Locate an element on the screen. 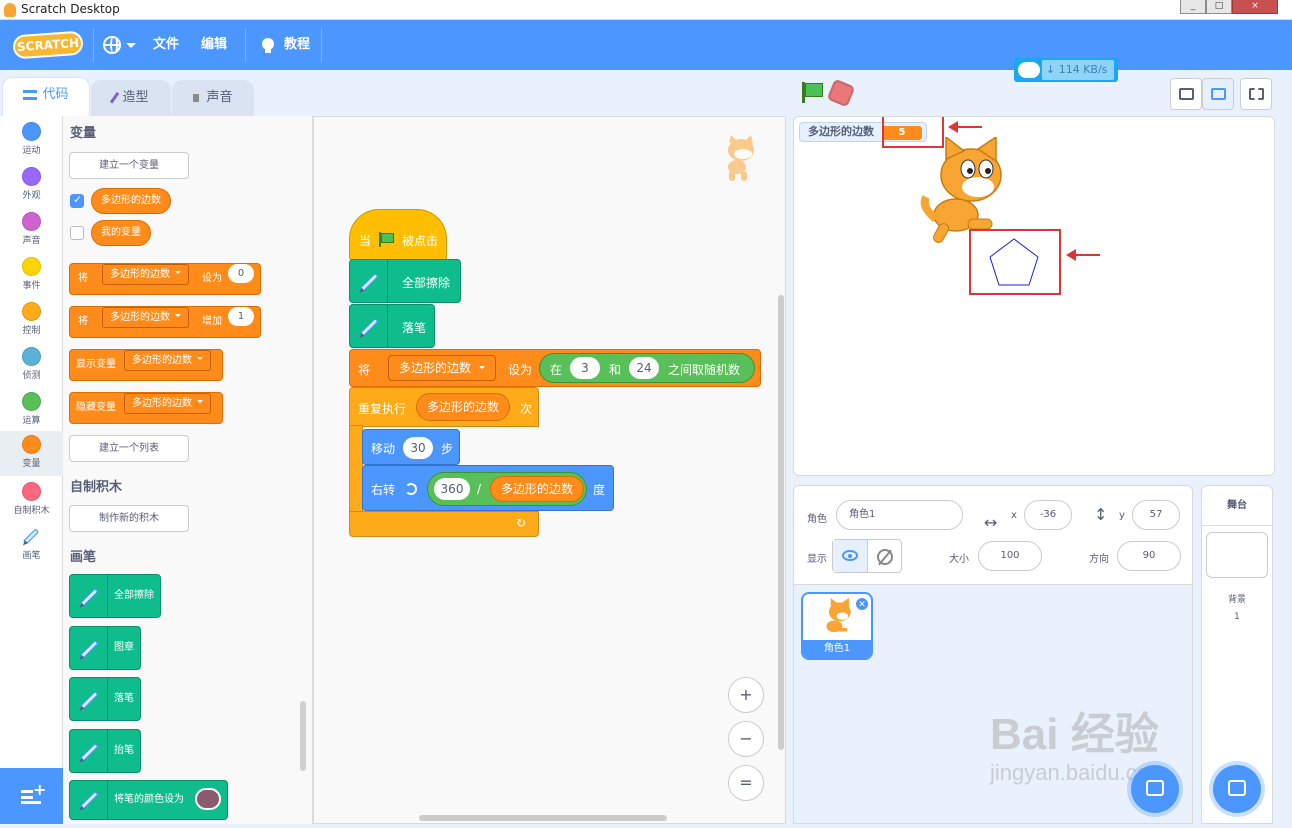  make-variable-button: 建立一个变量 is located at coordinates (129, 165).